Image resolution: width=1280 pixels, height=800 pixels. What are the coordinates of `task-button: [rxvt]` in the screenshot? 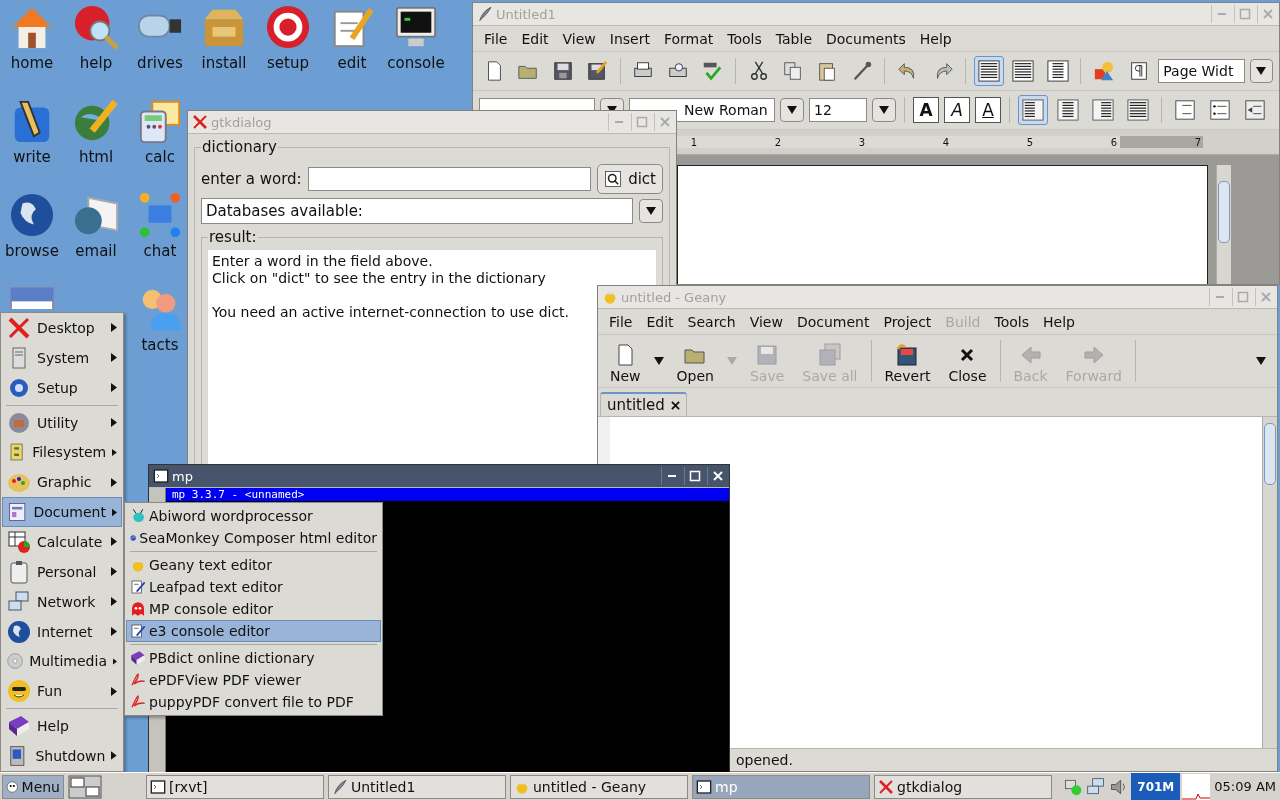 It's located at (235, 786).